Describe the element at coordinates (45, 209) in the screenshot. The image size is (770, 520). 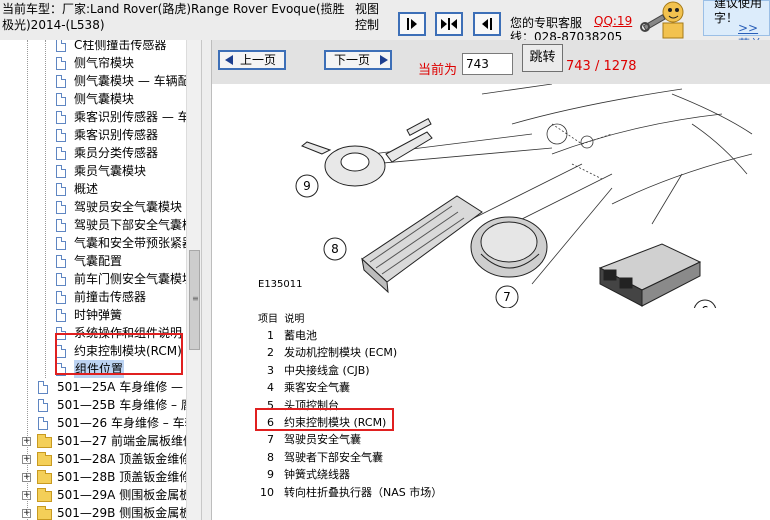
I see `tree-guide-line` at that location.